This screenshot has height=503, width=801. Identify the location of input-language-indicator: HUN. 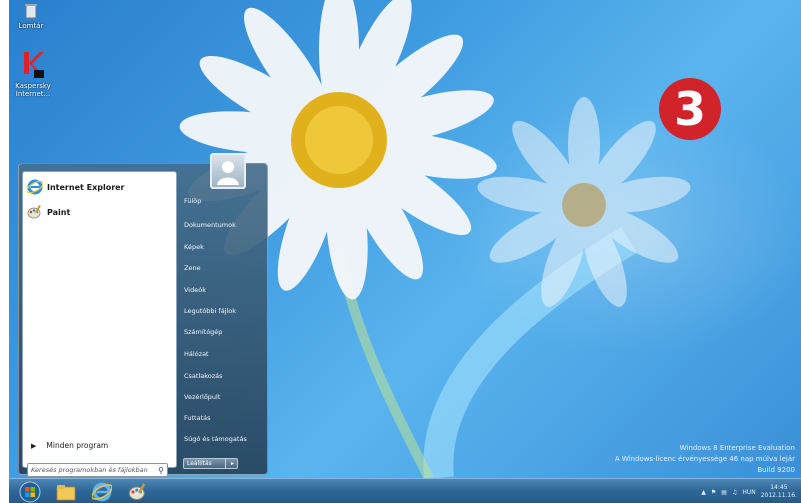
(748, 492).